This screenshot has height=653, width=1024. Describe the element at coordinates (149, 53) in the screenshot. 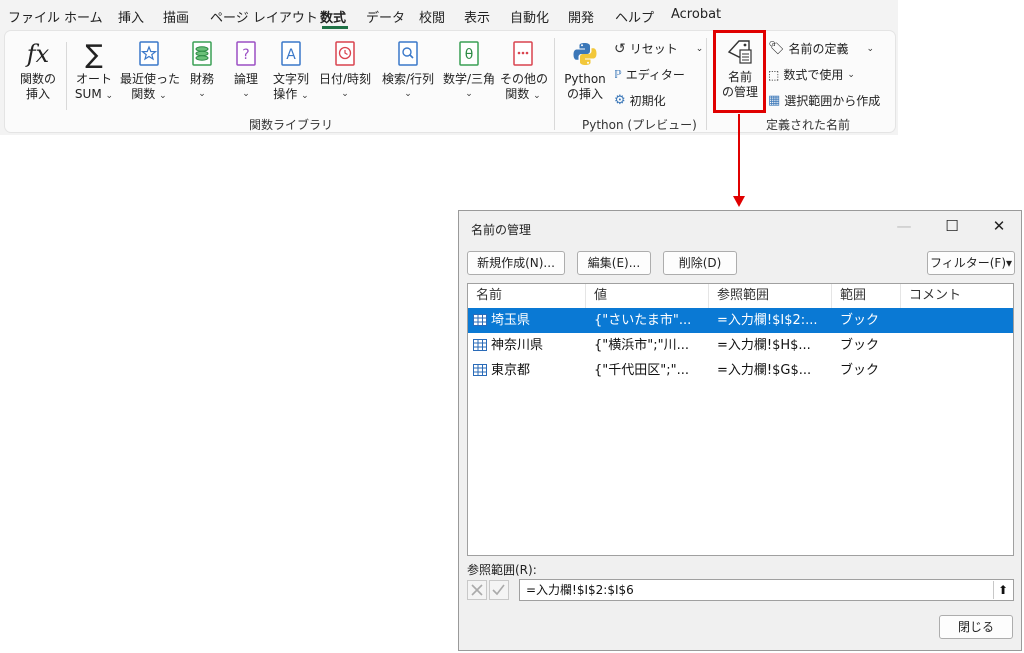

I see `star-book-icon` at that location.